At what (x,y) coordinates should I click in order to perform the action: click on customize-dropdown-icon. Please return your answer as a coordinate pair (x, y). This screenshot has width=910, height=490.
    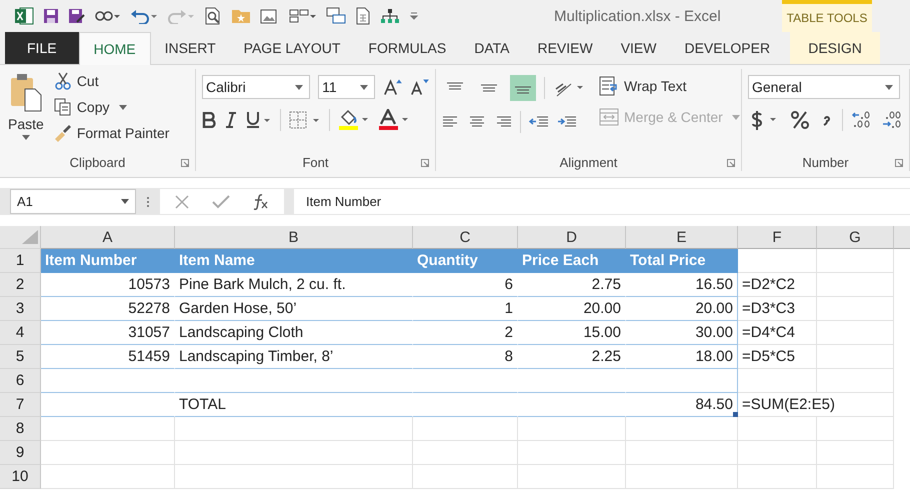
    Looking at the image, I should click on (414, 16).